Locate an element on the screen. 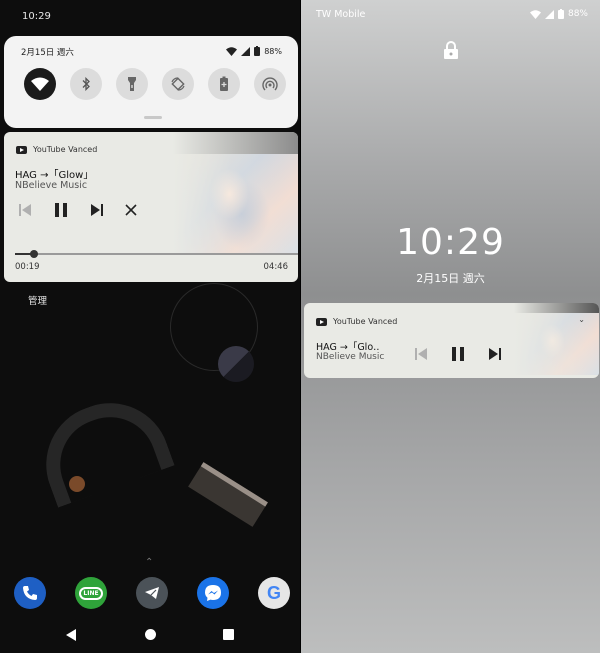  tile-bluetooth is located at coordinates (86, 84).